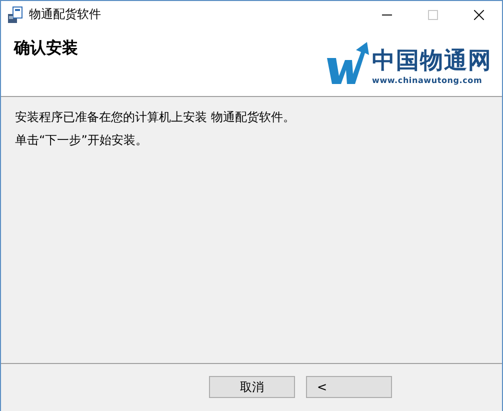 The image size is (503, 411). Describe the element at coordinates (349, 387) in the screenshot. I see `back-button: <` at that location.